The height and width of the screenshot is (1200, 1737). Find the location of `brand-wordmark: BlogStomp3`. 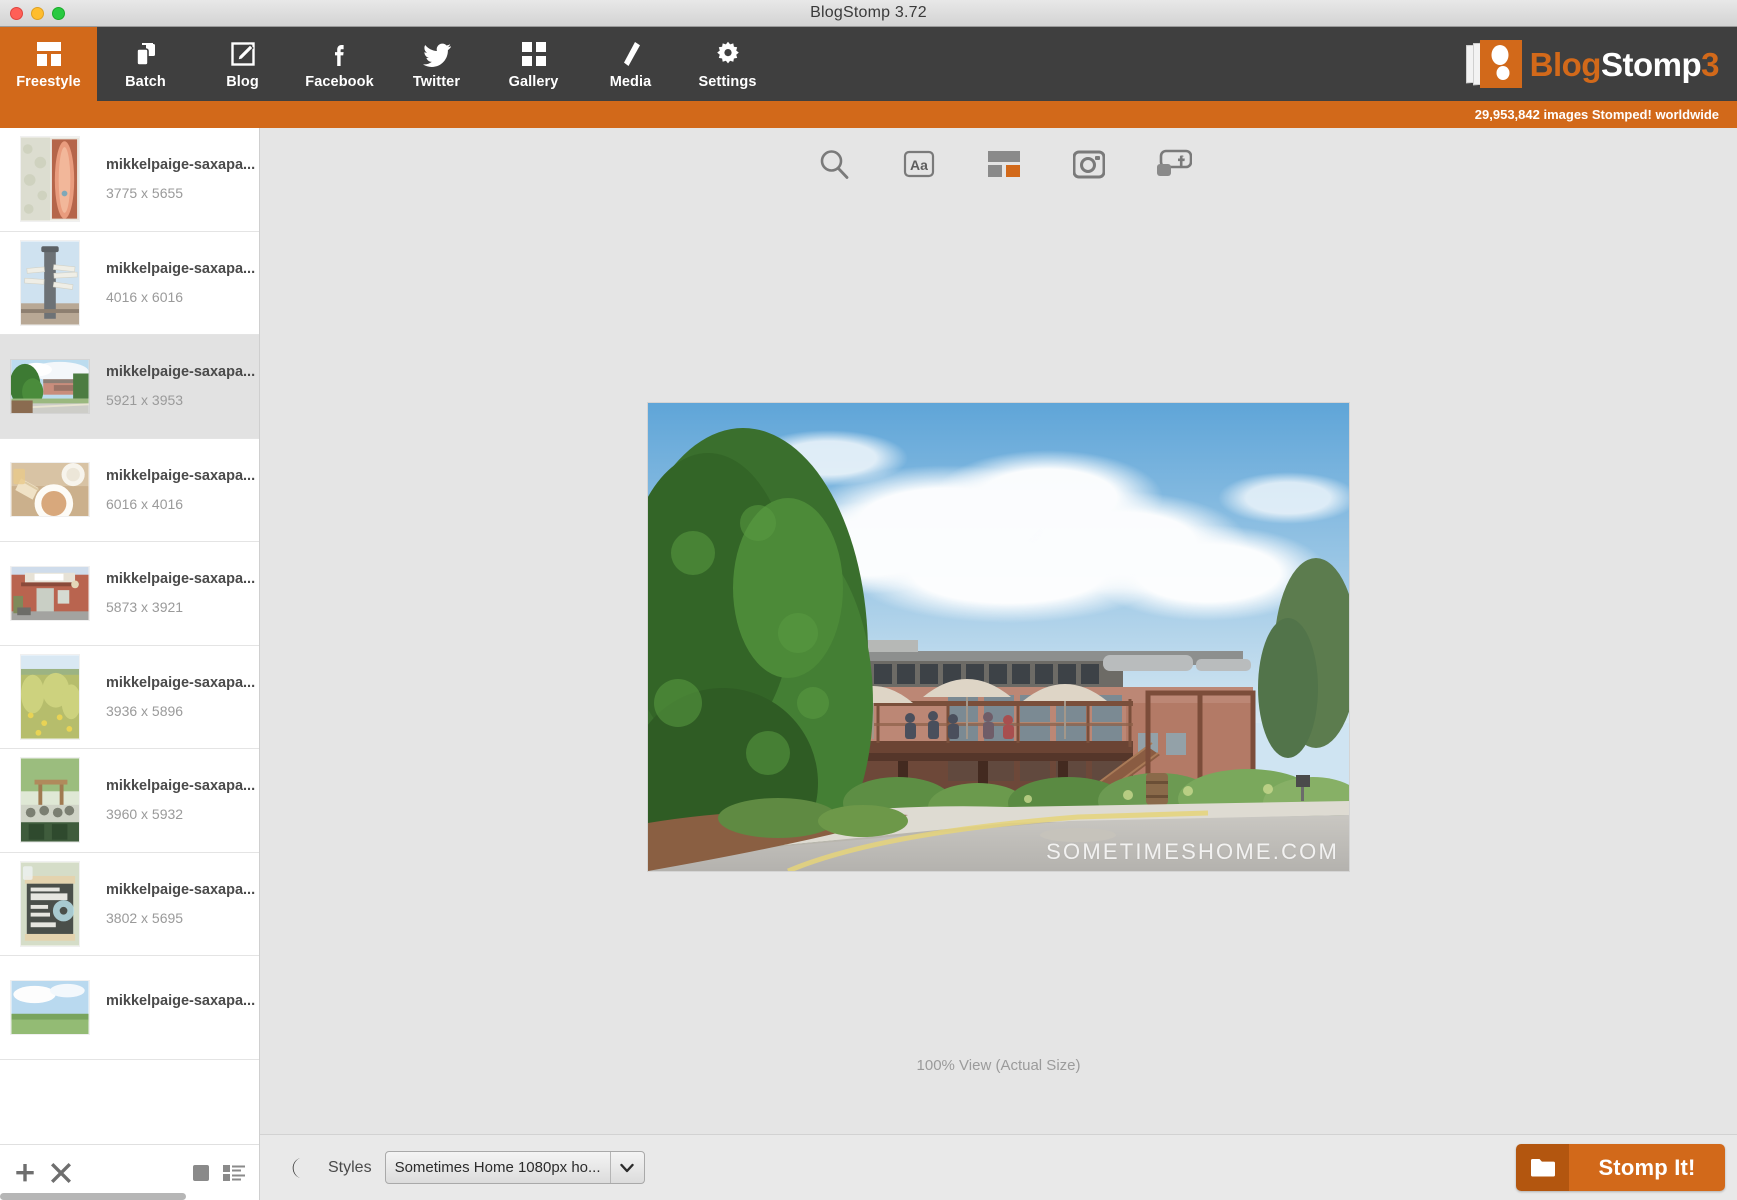

brand-wordmark: BlogStomp3 is located at coordinates (1625, 64).